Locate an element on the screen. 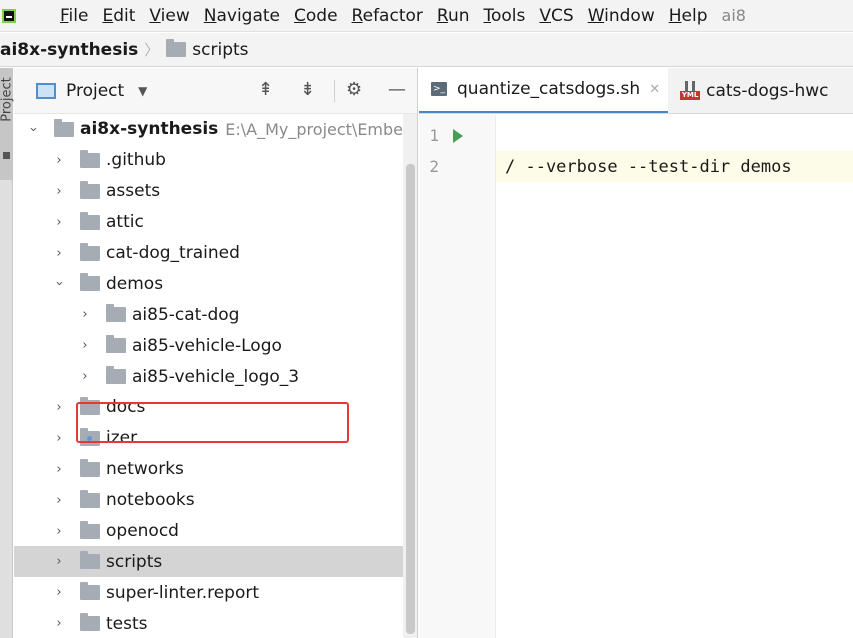  tree-row-highlighted: › ai85-vehicle_logo_3 is located at coordinates (215, 376).